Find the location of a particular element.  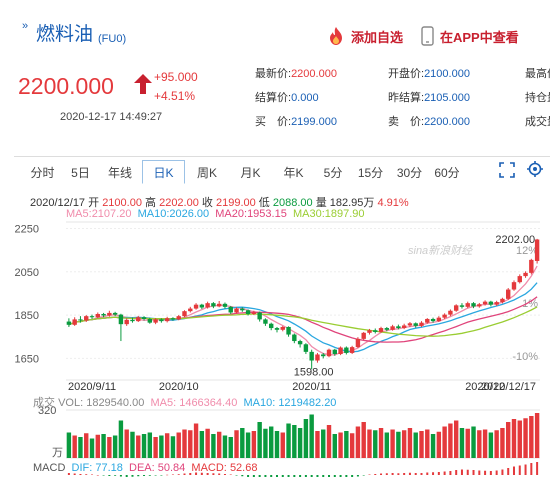

stat-prev-settle: 昨结算:2105.000 is located at coordinates (429, 98).